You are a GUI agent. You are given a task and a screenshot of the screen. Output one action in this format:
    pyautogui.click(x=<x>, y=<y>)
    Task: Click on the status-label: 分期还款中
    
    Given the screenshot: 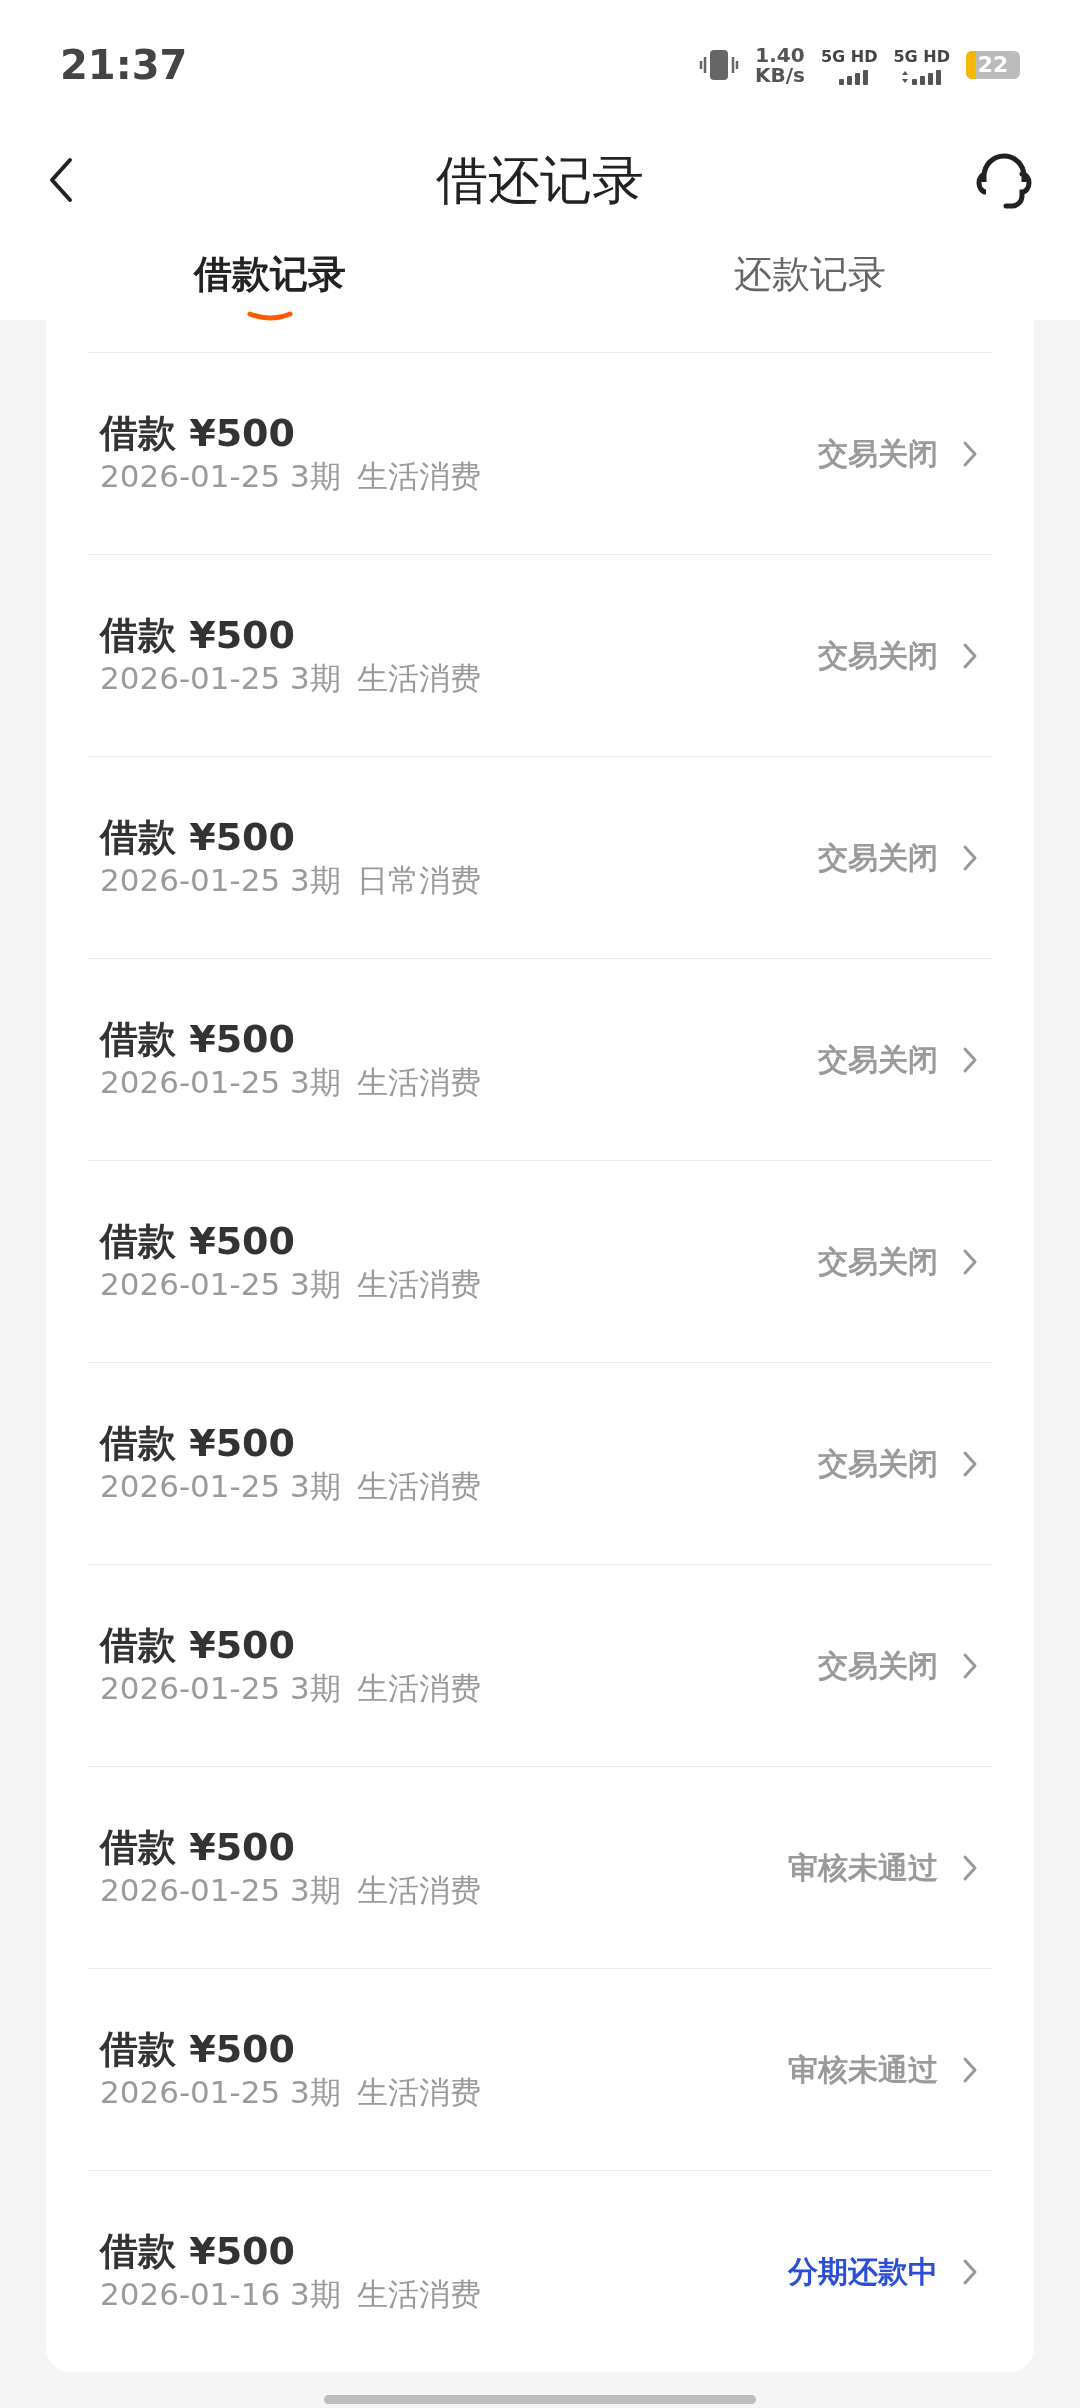 What is the action you would take?
    pyautogui.click(x=863, y=2272)
    